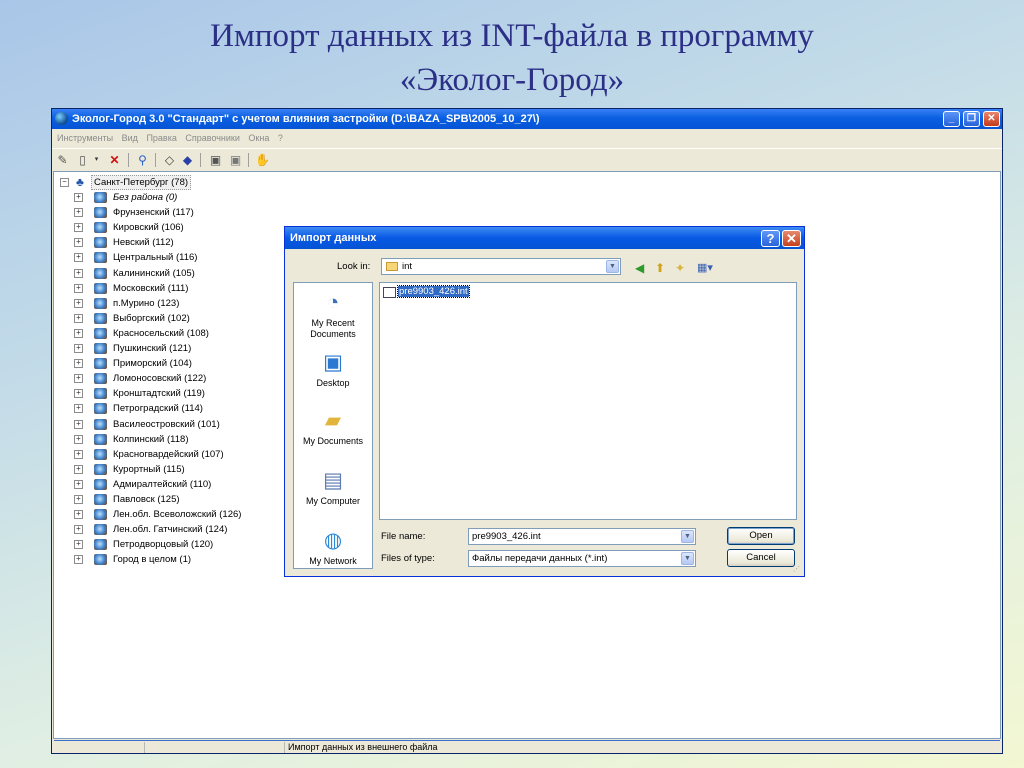  Describe the element at coordinates (660, 268) in the screenshot. I see `up-folder-icon: ⬆` at that location.